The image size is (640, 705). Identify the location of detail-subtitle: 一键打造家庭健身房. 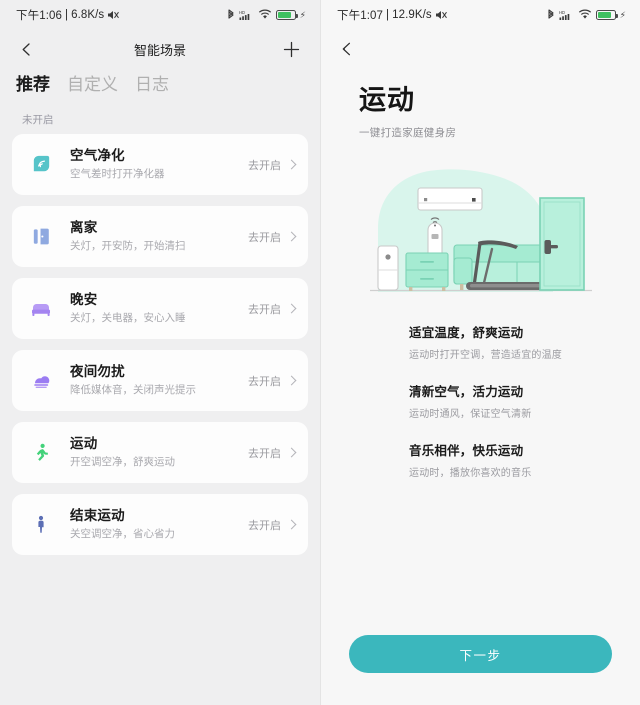
(408, 132).